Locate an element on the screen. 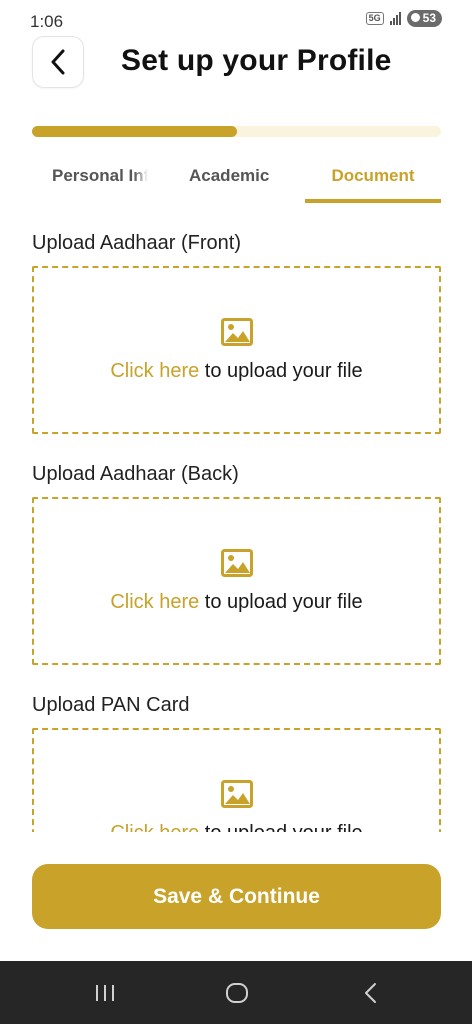  back-icon is located at coordinates (370, 992).